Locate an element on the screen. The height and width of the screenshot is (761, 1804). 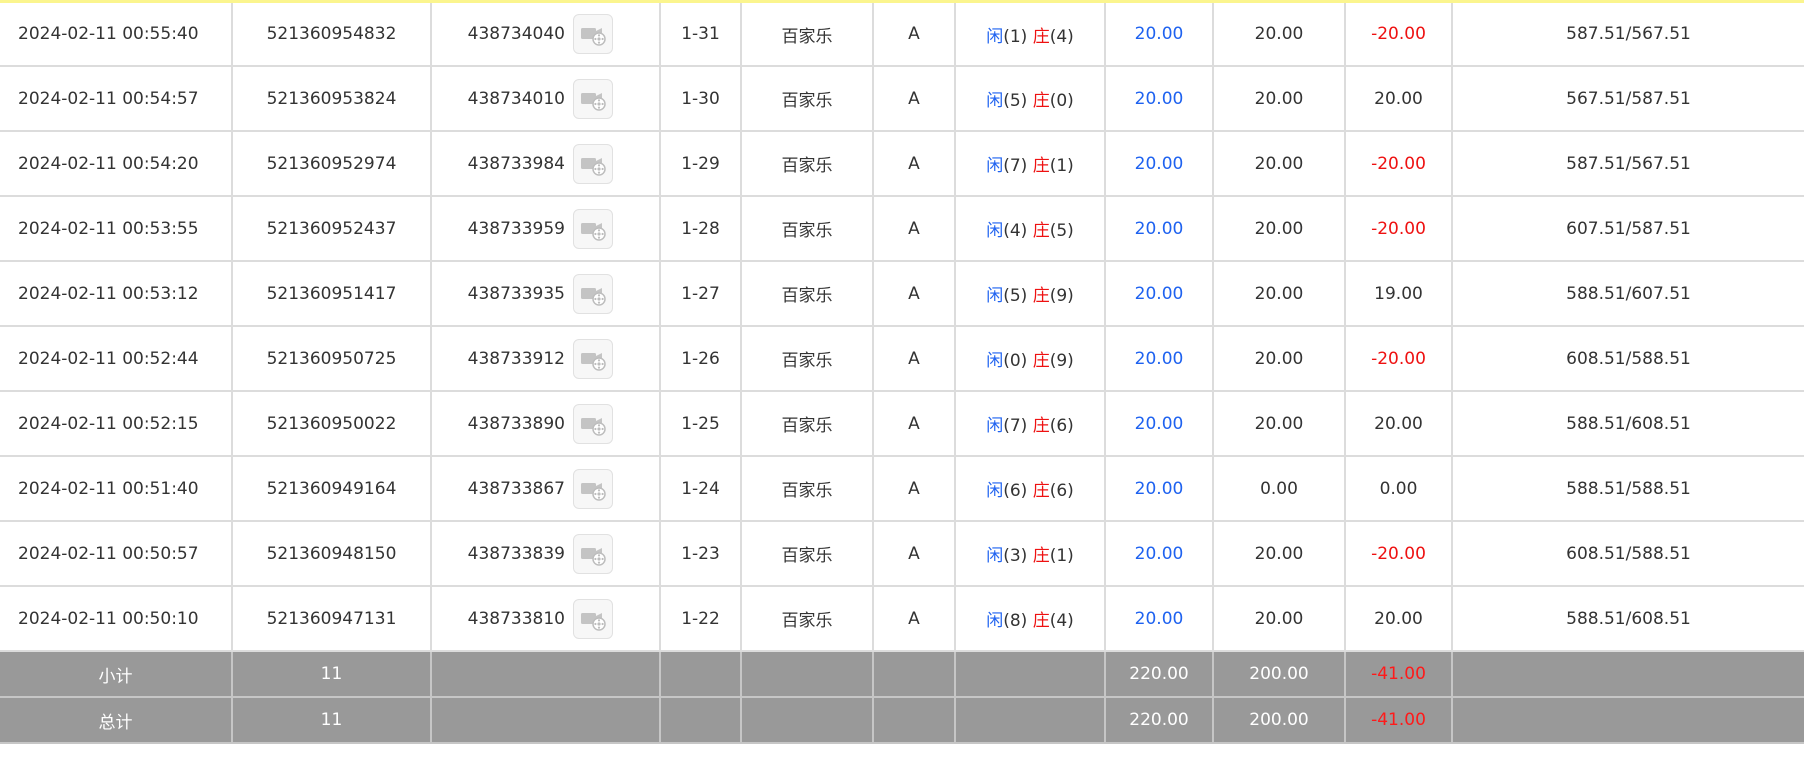
result-cell: 闲(7) 庄(1) is located at coordinates (1030, 163).